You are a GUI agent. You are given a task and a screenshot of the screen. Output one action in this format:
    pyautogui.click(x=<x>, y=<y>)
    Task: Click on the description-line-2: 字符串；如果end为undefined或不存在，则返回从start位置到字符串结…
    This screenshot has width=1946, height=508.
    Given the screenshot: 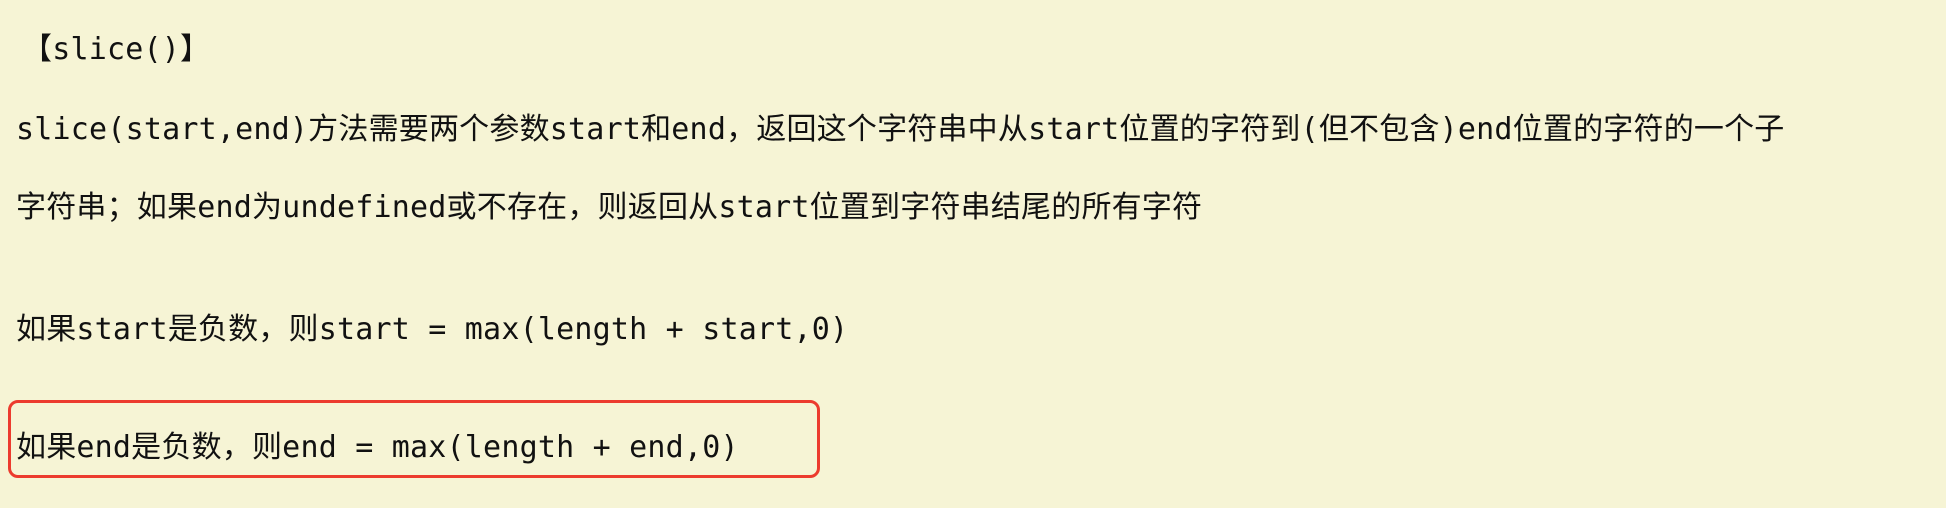 What is the action you would take?
    pyautogui.click(x=609, y=207)
    